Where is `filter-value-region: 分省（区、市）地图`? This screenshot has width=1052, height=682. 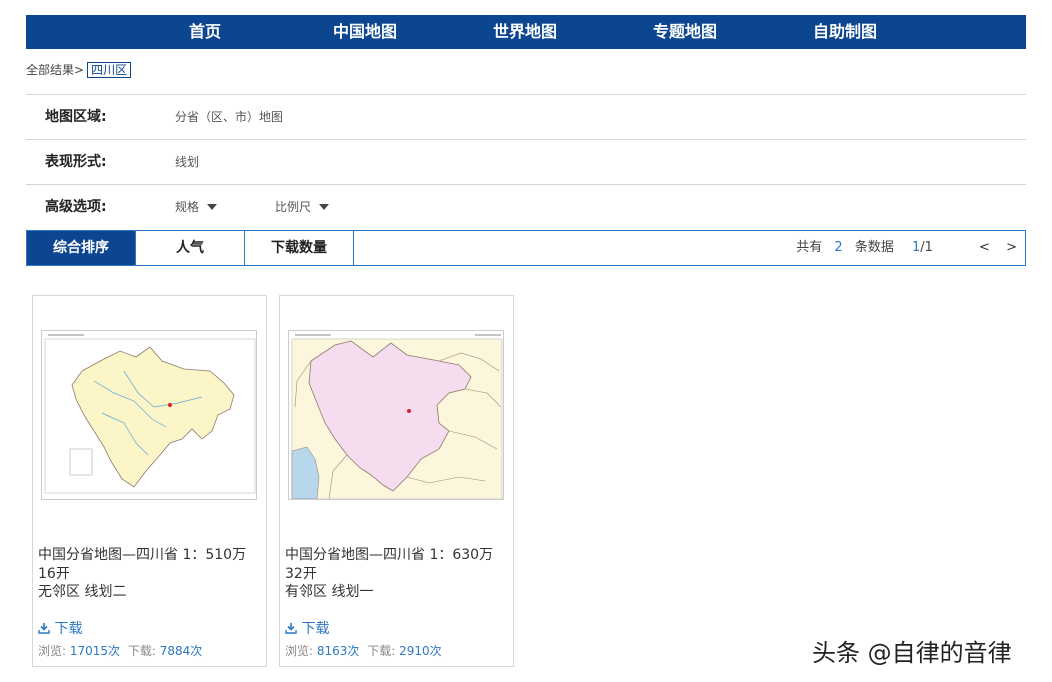 filter-value-region: 分省（区、市）地图 is located at coordinates (229, 117).